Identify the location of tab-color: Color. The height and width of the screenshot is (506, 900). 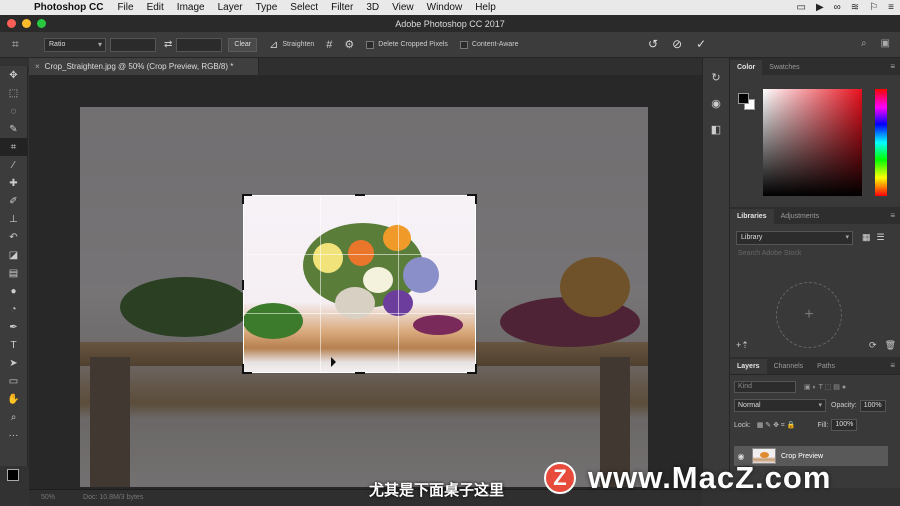
(746, 67).